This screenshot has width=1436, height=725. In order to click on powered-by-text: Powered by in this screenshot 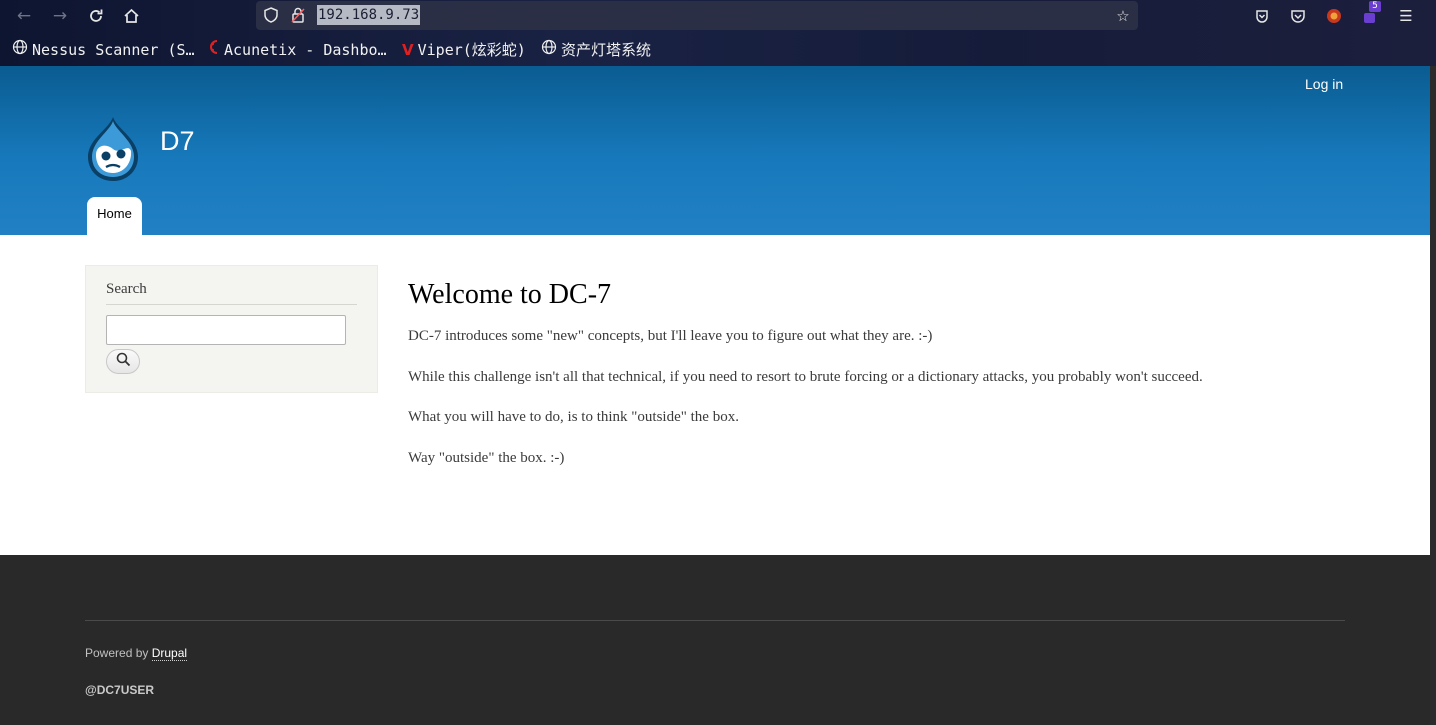, I will do `click(118, 653)`.